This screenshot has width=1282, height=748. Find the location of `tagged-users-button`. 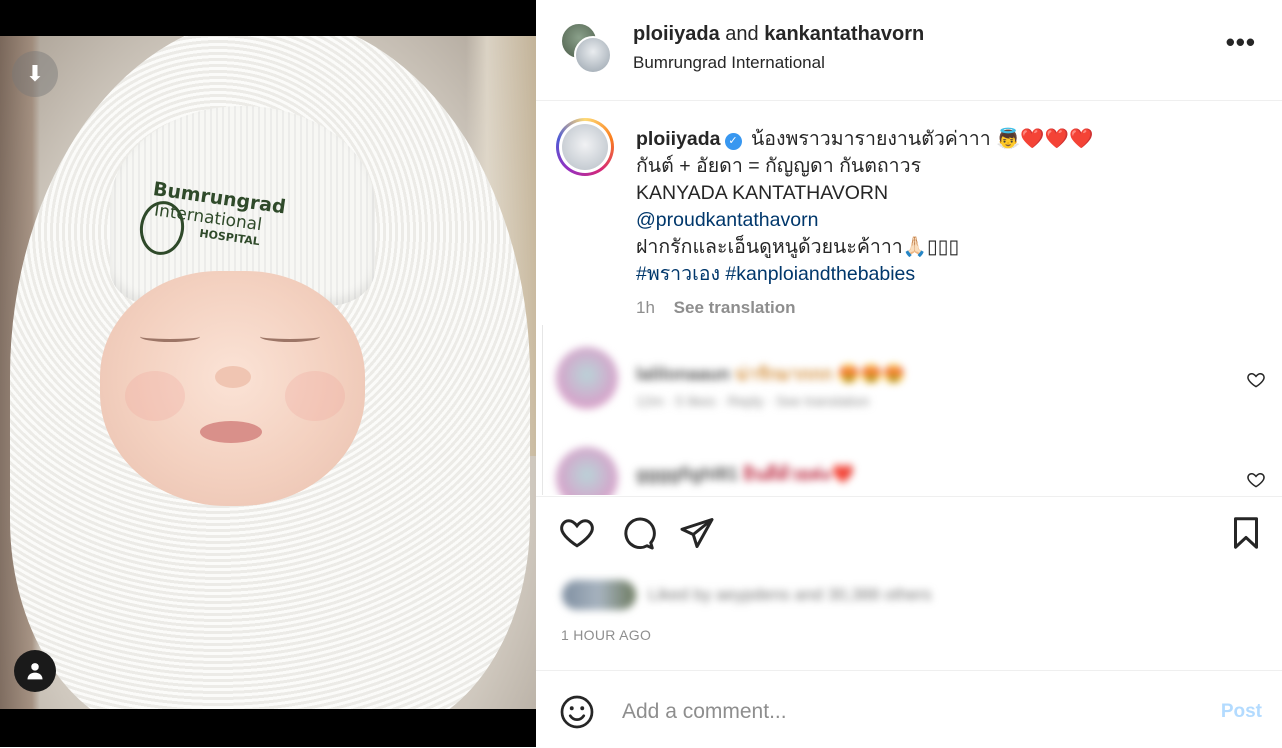

tagged-users-button is located at coordinates (35, 671).